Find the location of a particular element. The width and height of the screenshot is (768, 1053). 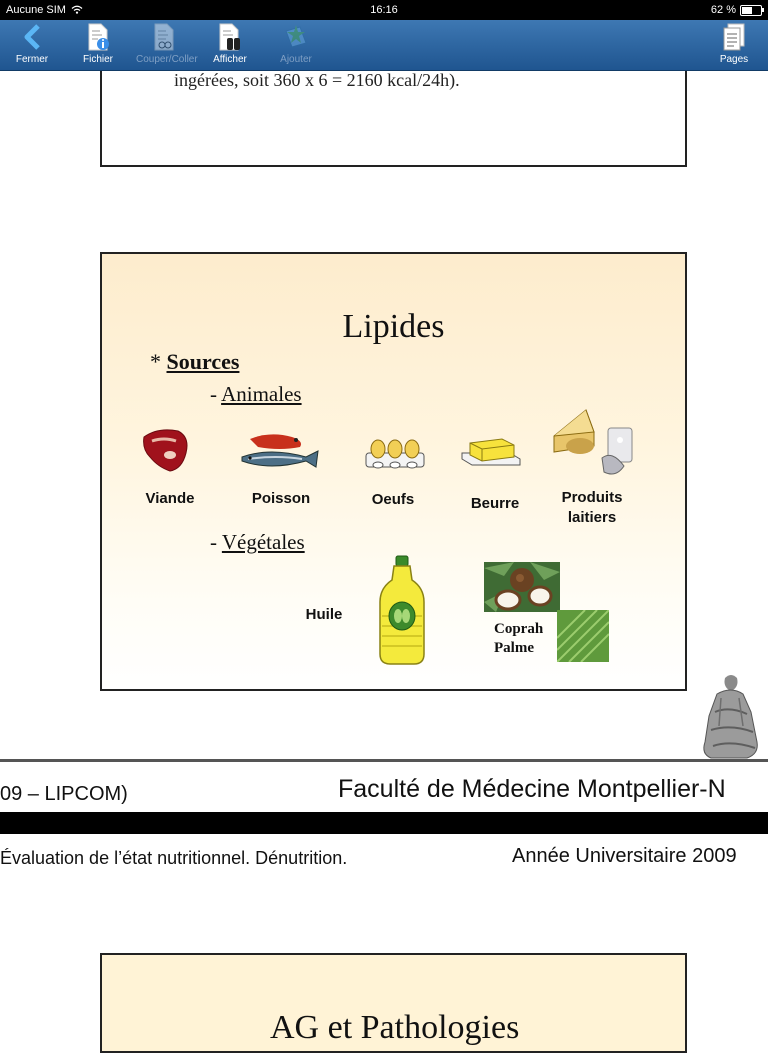

item-label-palme: Palme is located at coordinates (514, 648).